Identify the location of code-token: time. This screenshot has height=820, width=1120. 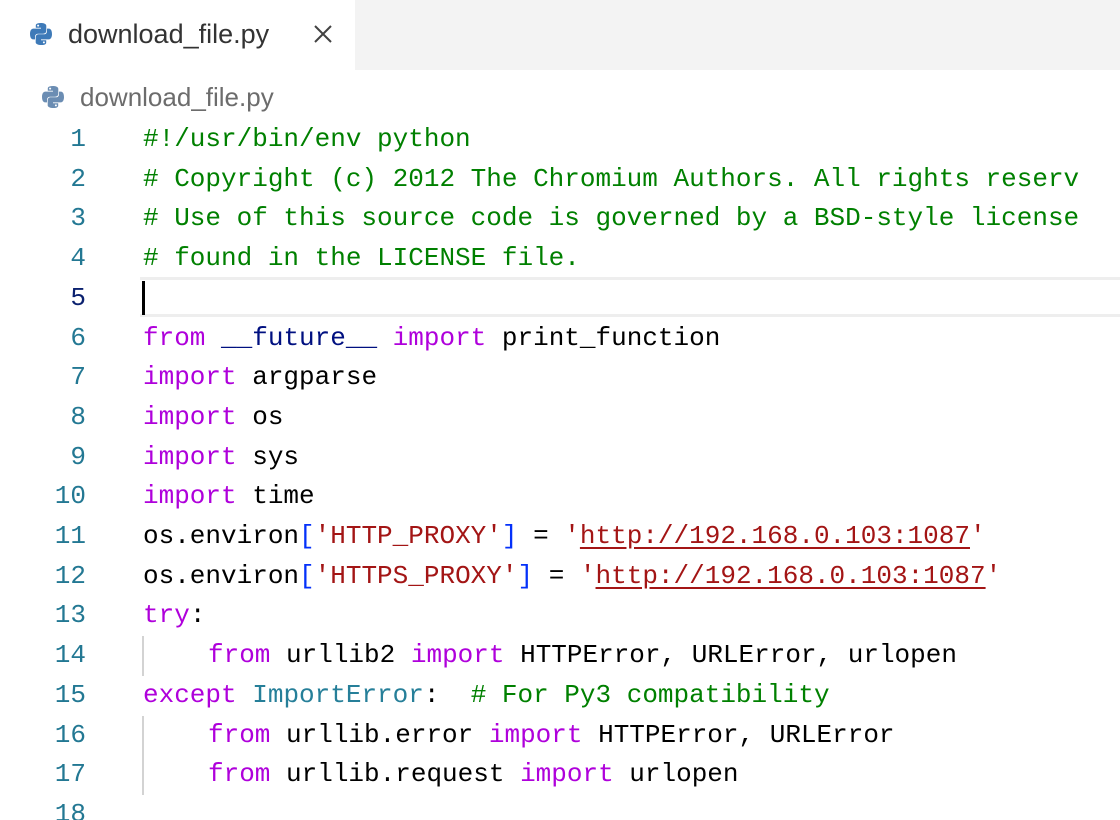
(275, 496).